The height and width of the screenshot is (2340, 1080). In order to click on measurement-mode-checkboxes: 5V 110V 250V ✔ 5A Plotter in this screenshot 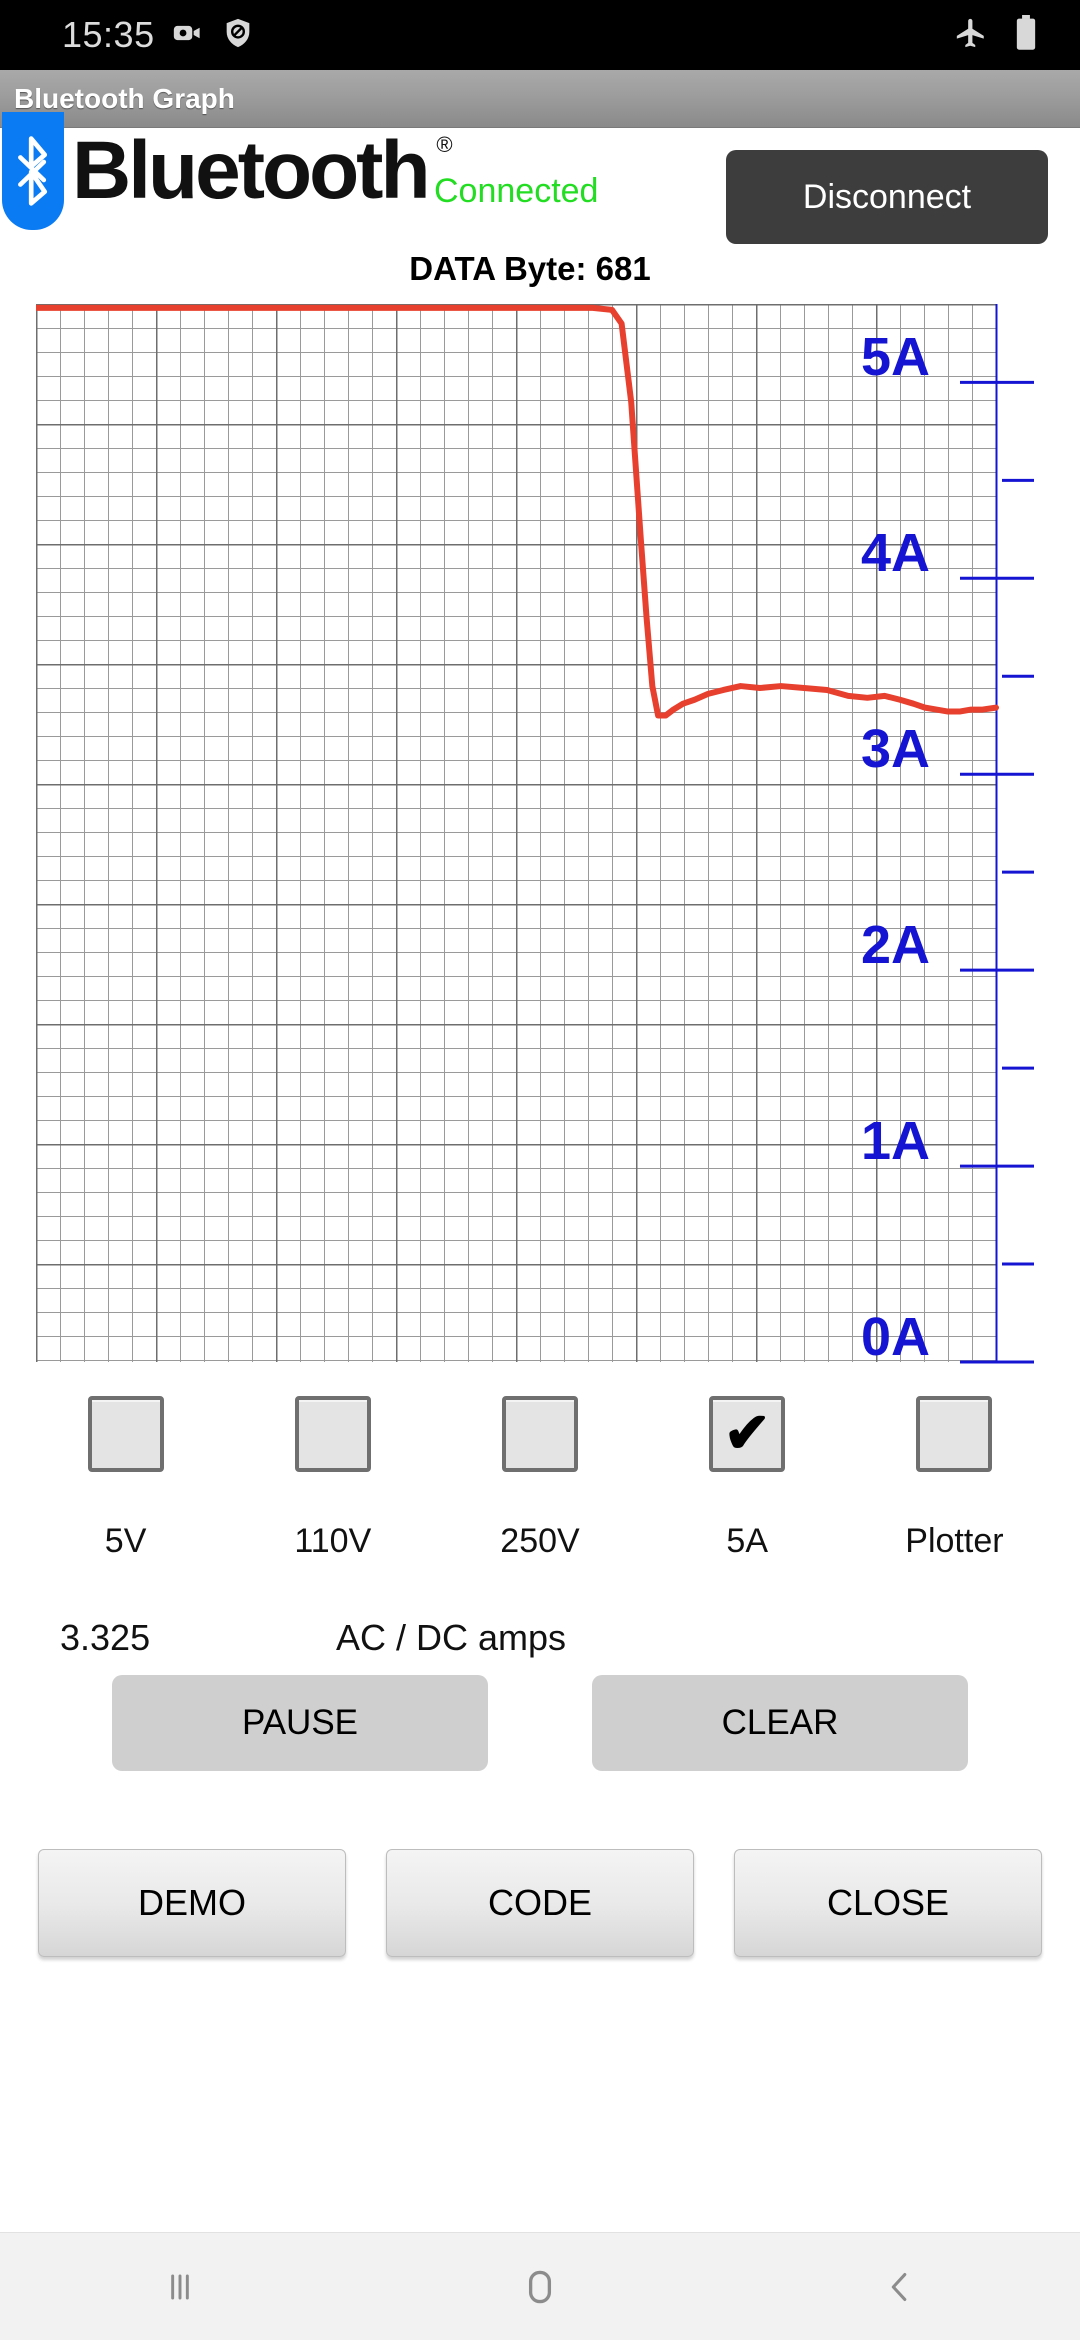, I will do `click(540, 1478)`.